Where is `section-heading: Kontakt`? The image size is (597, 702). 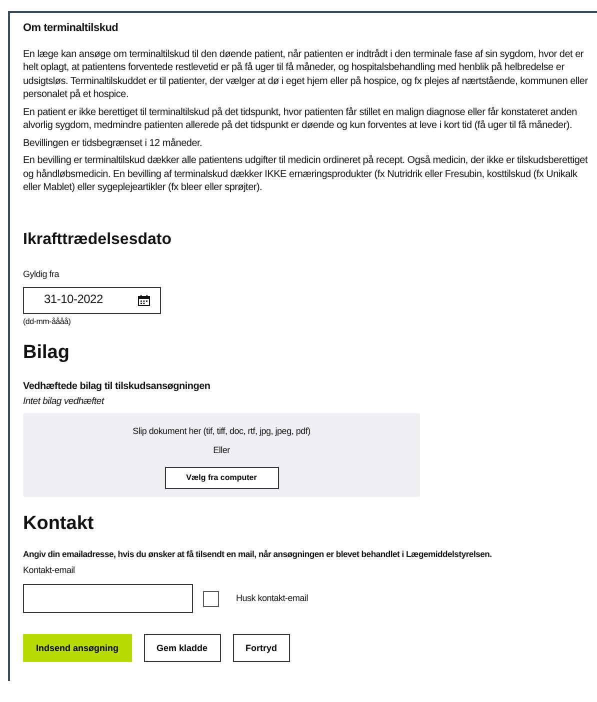 section-heading: Kontakt is located at coordinates (59, 523).